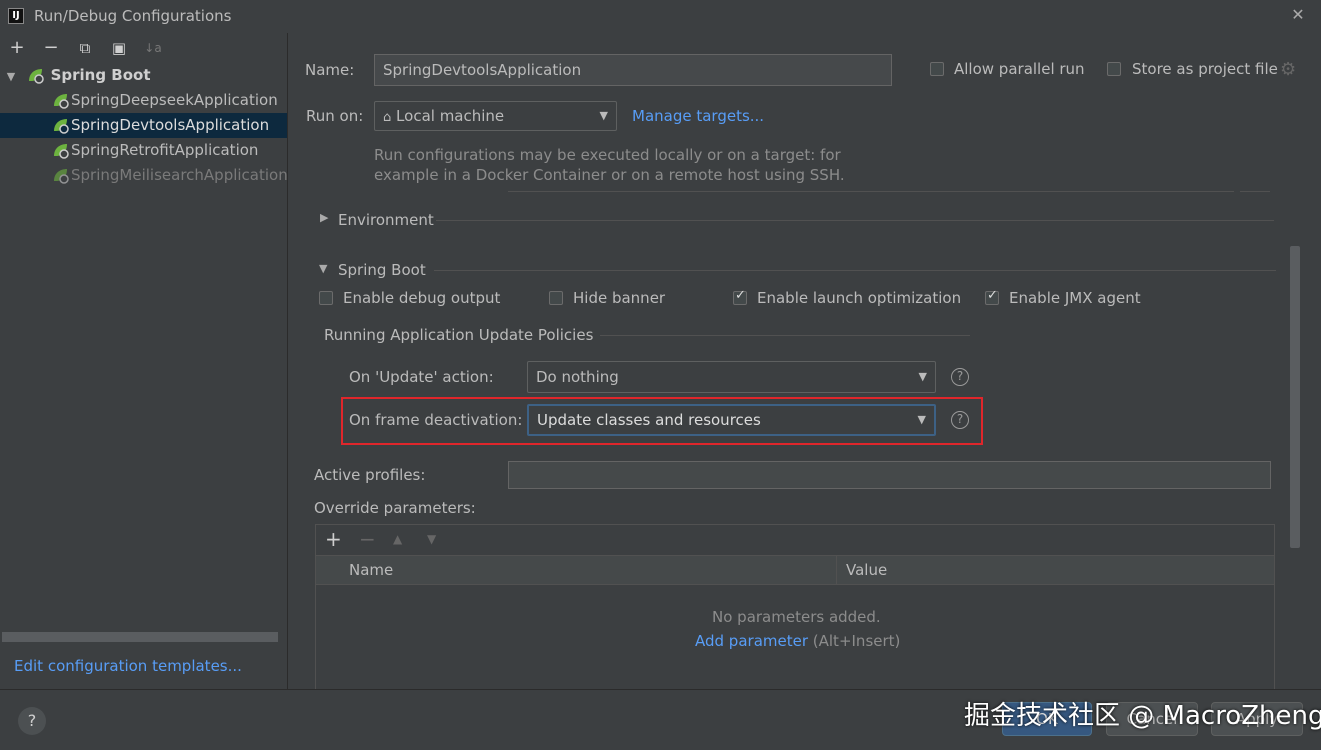 This screenshot has height=750, width=1321. Describe the element at coordinates (371, 570) in the screenshot. I see `column-header-name: Name` at that location.